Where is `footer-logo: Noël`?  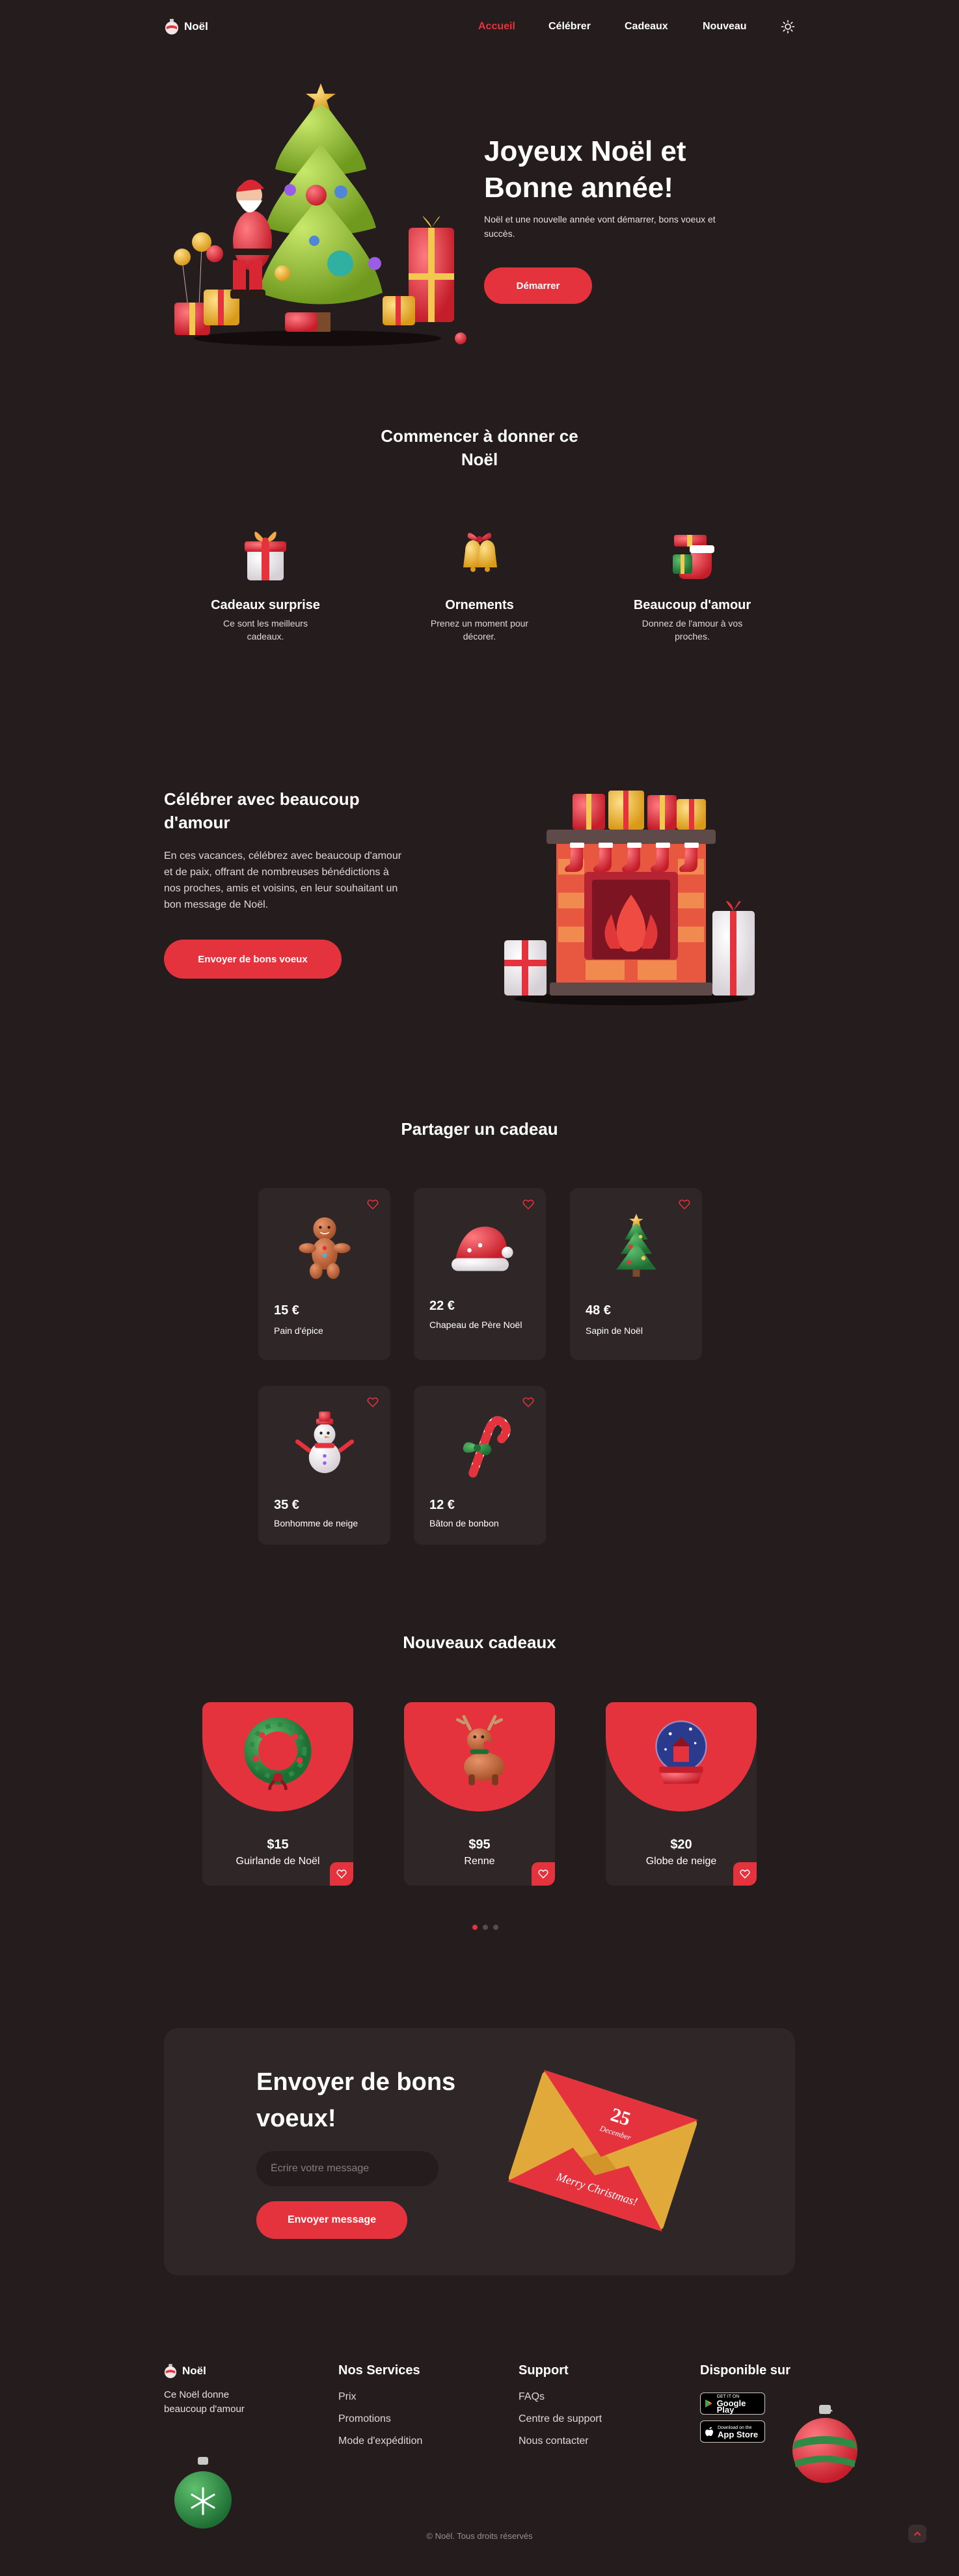 footer-logo: Noël is located at coordinates (185, 2371).